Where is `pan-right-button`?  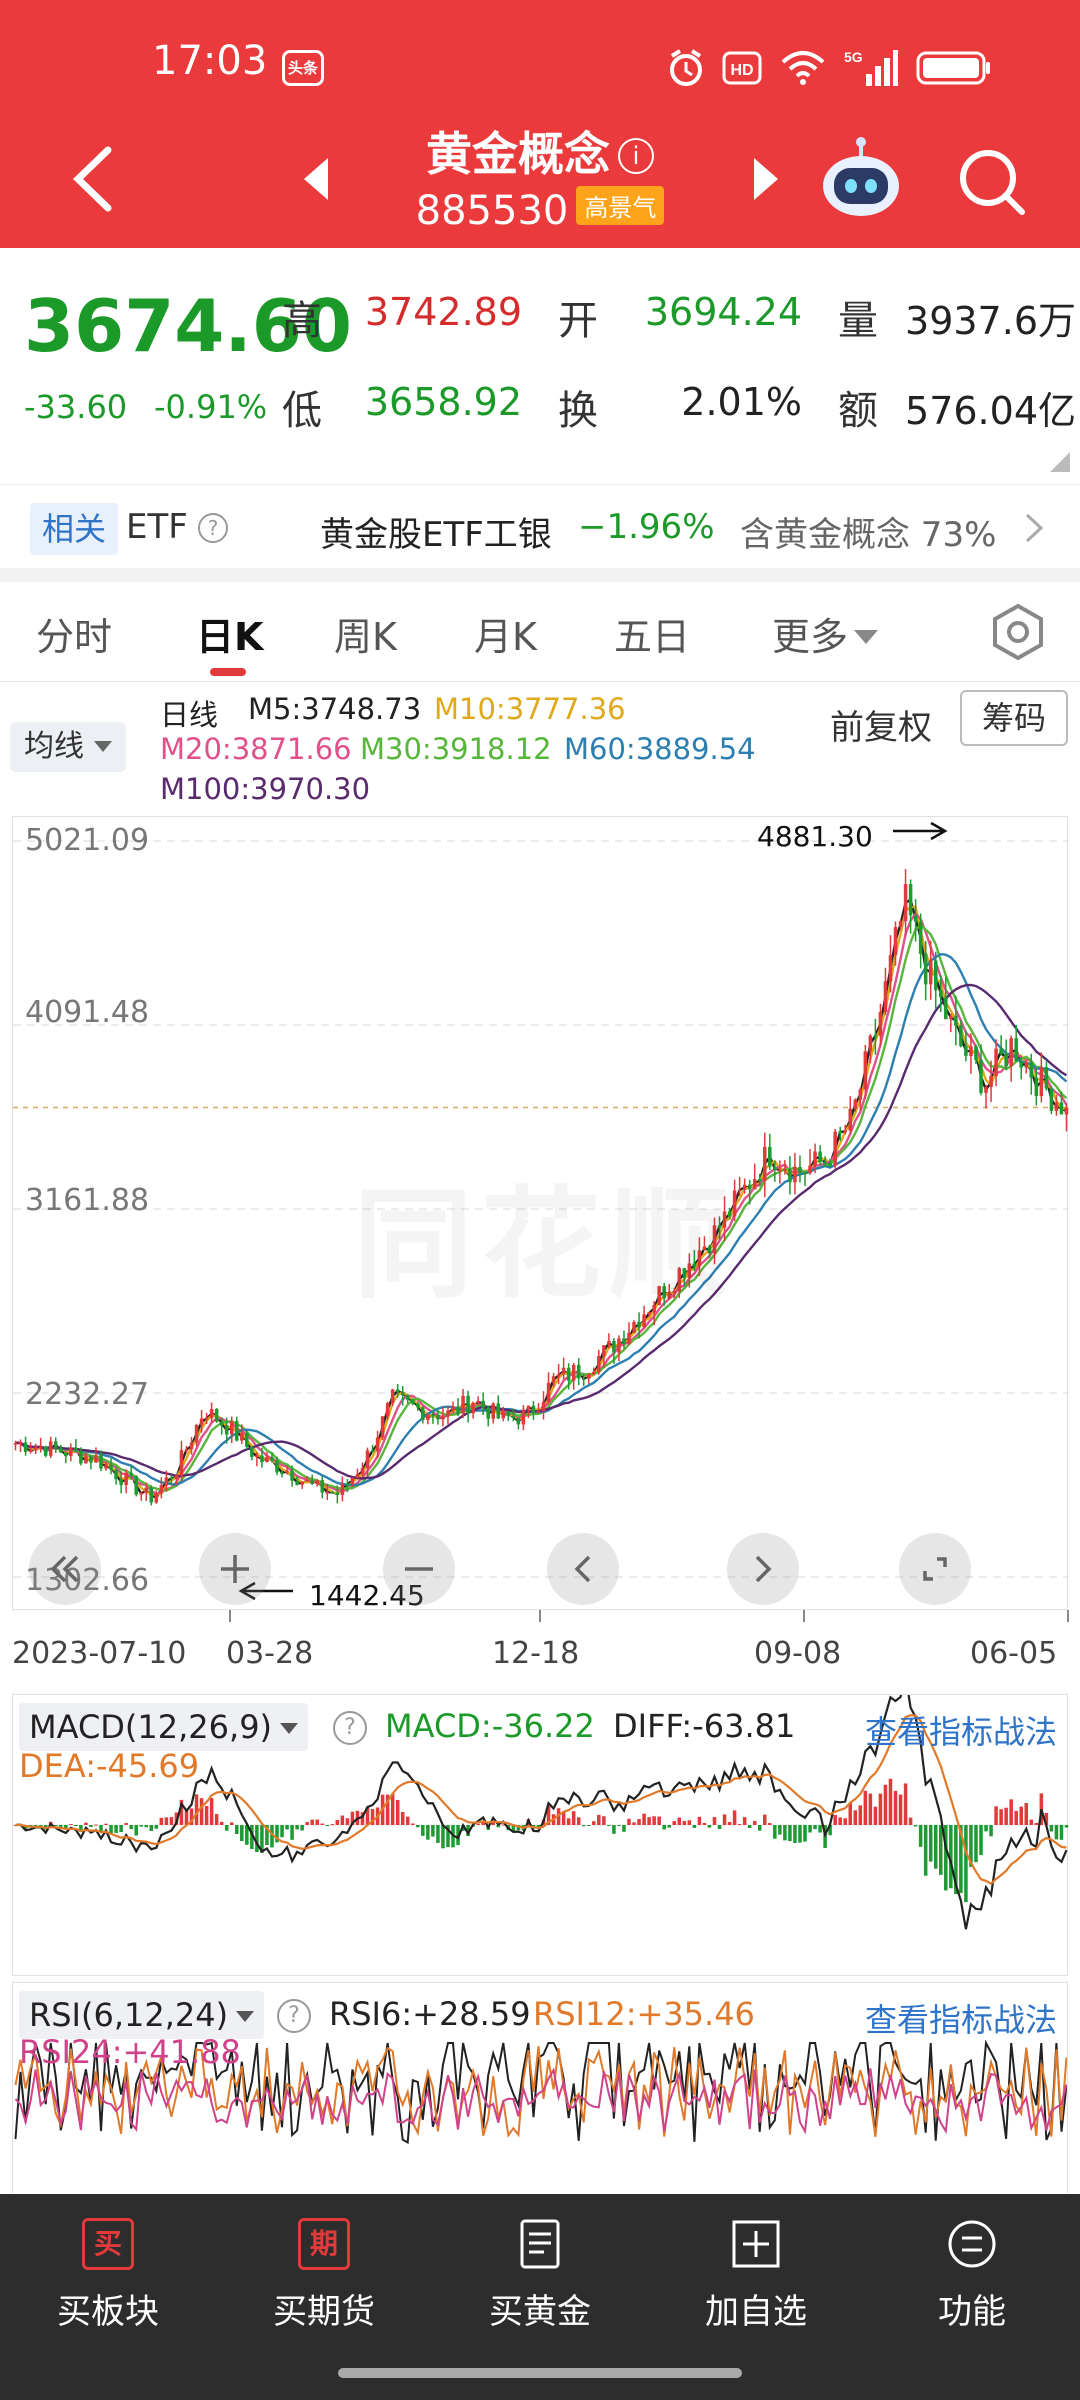
pan-right-button is located at coordinates (763, 1569).